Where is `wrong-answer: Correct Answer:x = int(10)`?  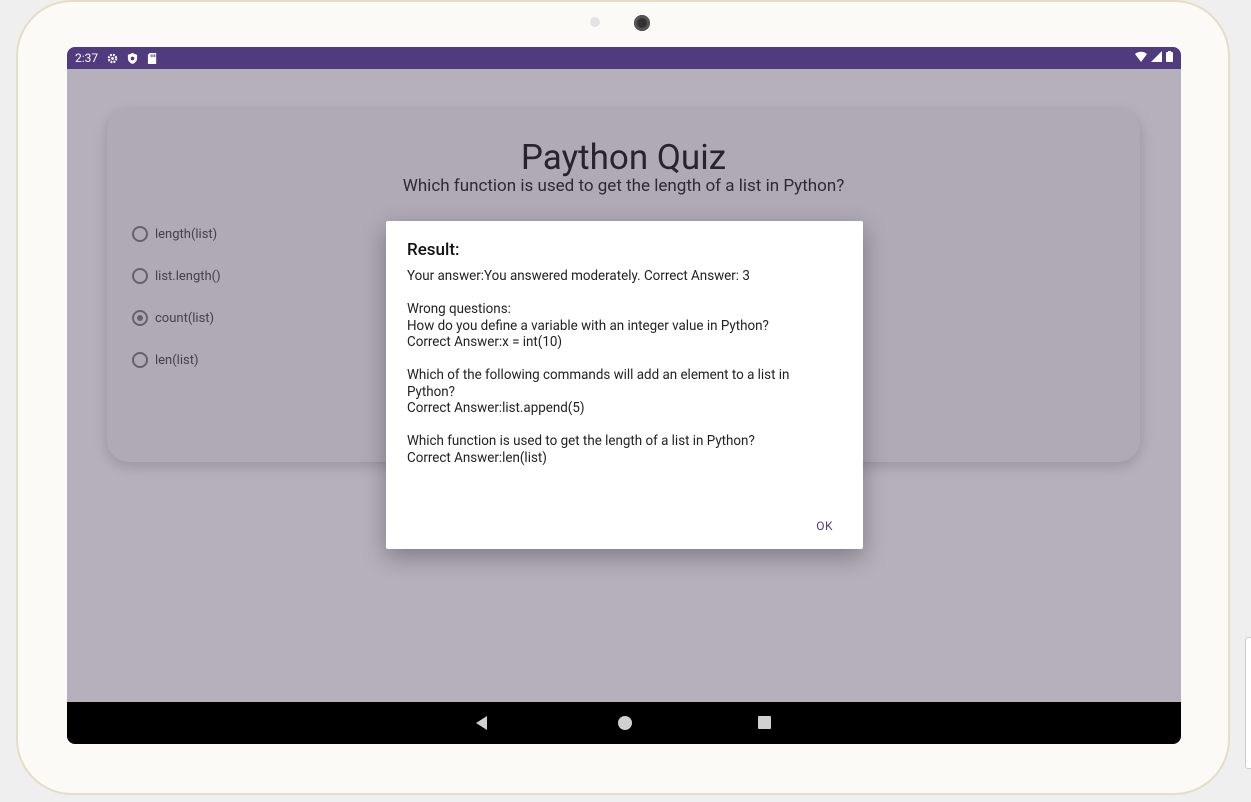
wrong-answer: Correct Answer:x = int(10) is located at coordinates (485, 342).